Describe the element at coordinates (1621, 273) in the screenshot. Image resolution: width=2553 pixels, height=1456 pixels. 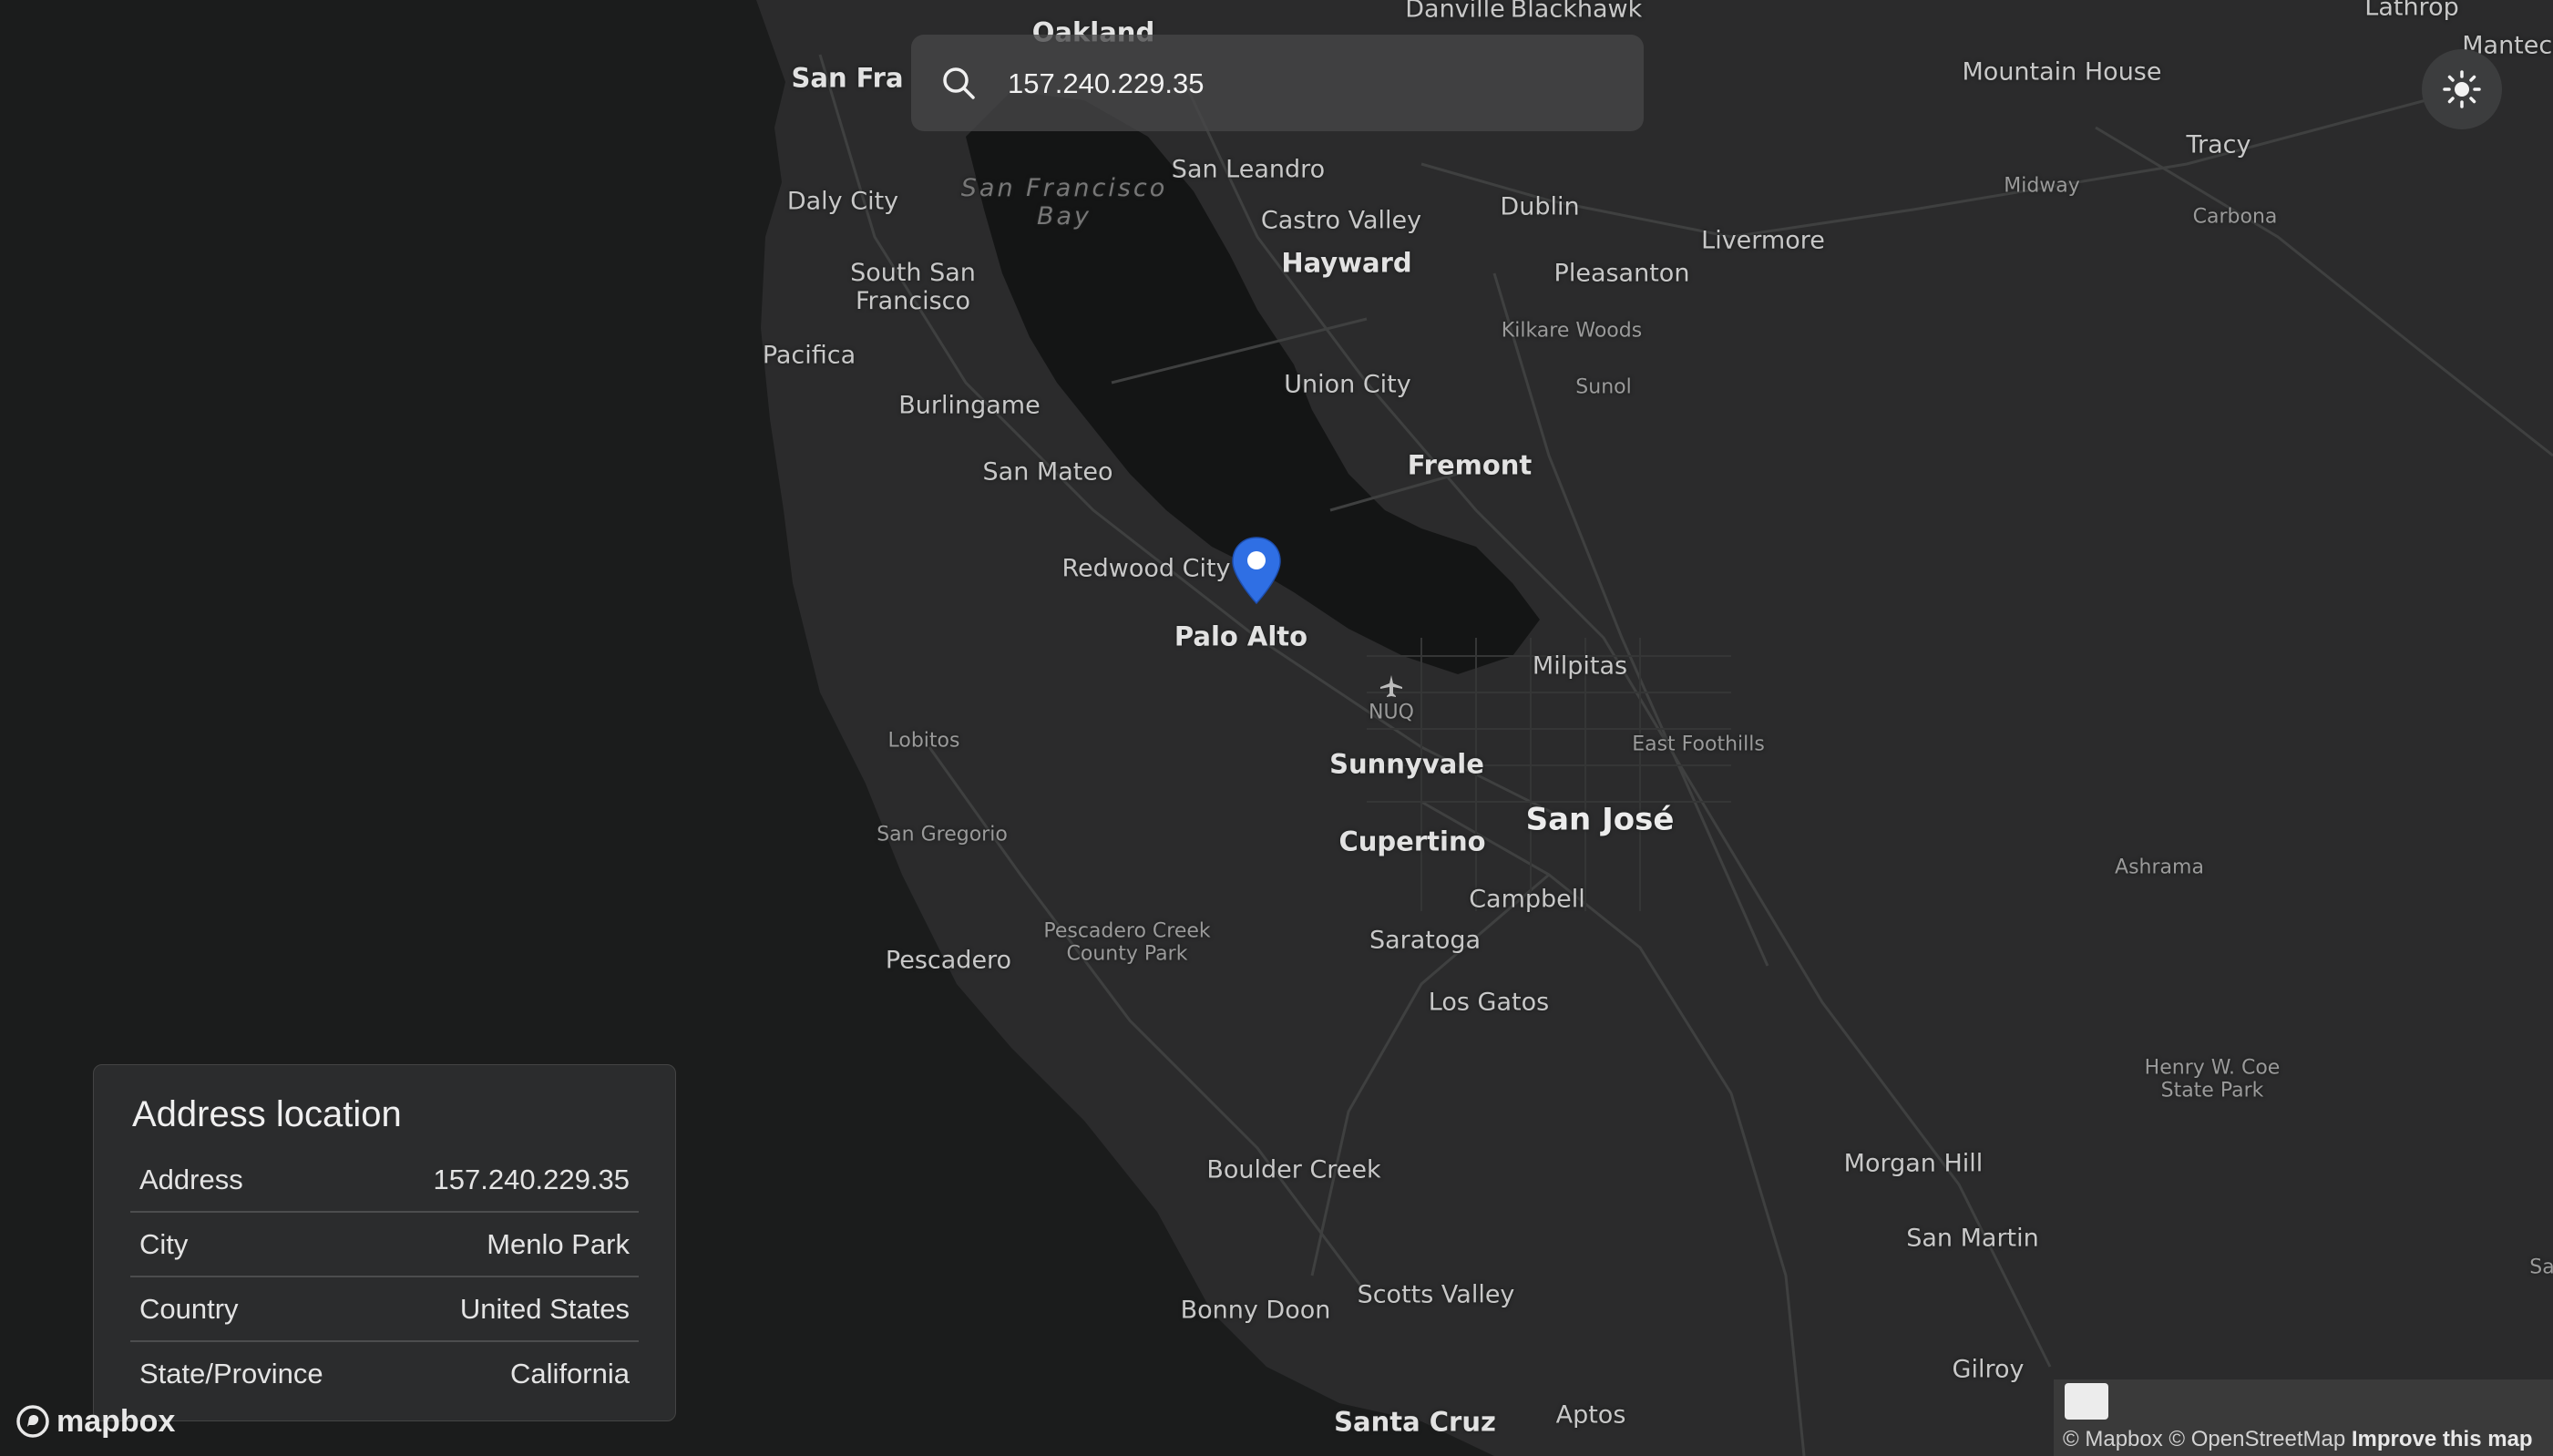
I see `place-label: Pleasanton` at that location.